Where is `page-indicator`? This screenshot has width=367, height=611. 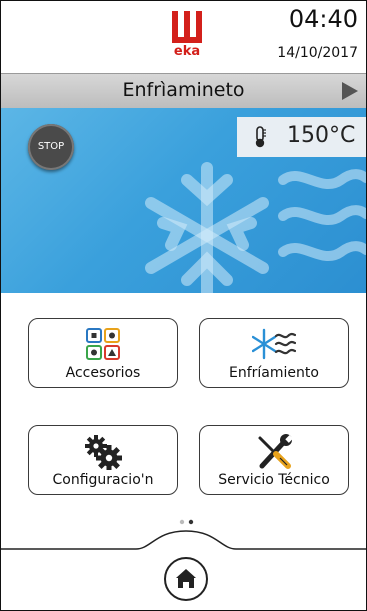
page-indicator is located at coordinates (186, 522).